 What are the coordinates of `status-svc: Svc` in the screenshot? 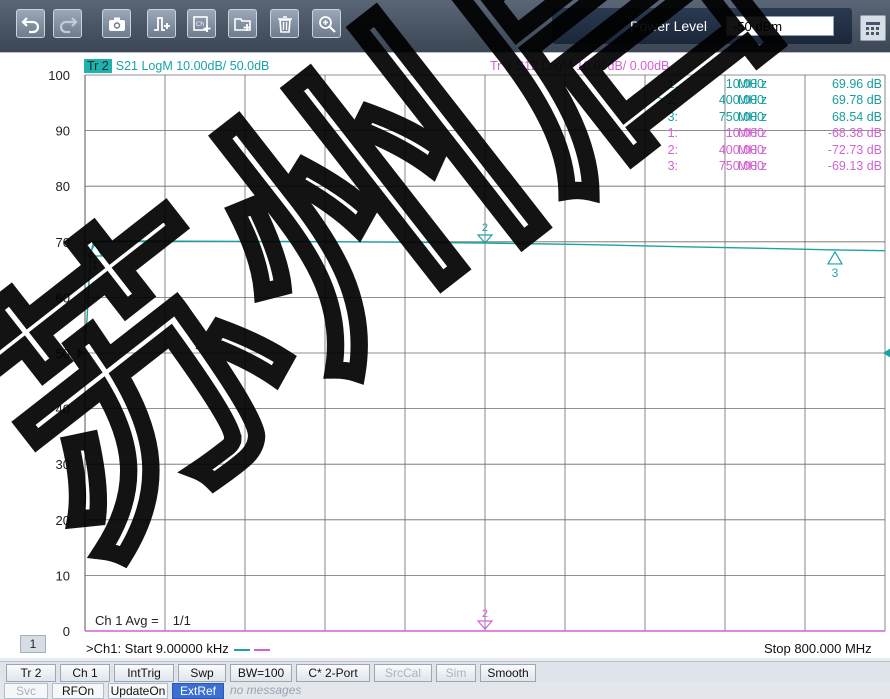 It's located at (26, 691).